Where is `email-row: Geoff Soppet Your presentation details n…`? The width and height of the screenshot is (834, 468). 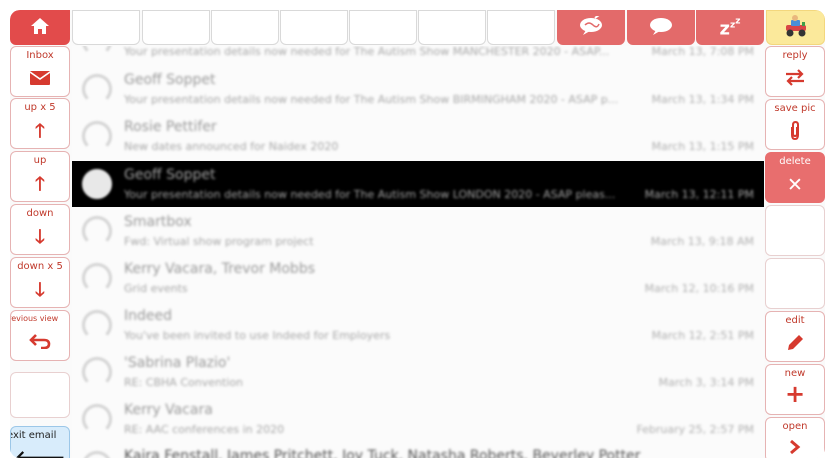 email-row: Geoff Soppet Your presentation details n… is located at coordinates (418, 89).